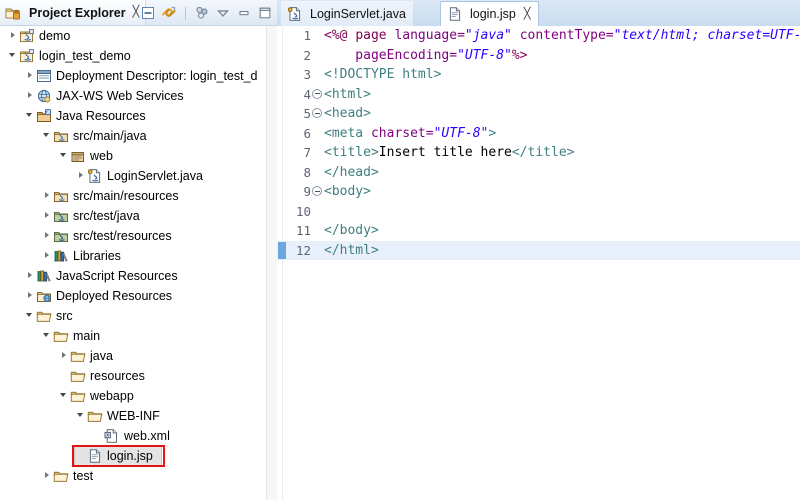 The height and width of the screenshot is (500, 800). I want to click on tree-item-label: src/main/resources, so click(126, 196).